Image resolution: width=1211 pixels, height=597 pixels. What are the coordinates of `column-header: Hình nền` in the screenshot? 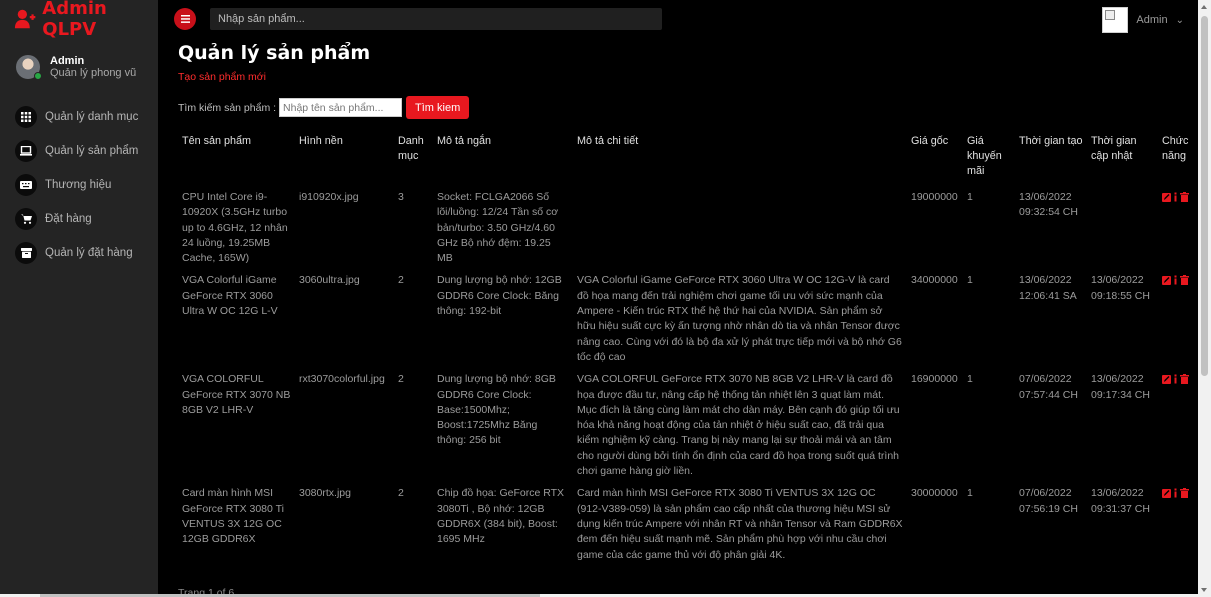 It's located at (344, 162).